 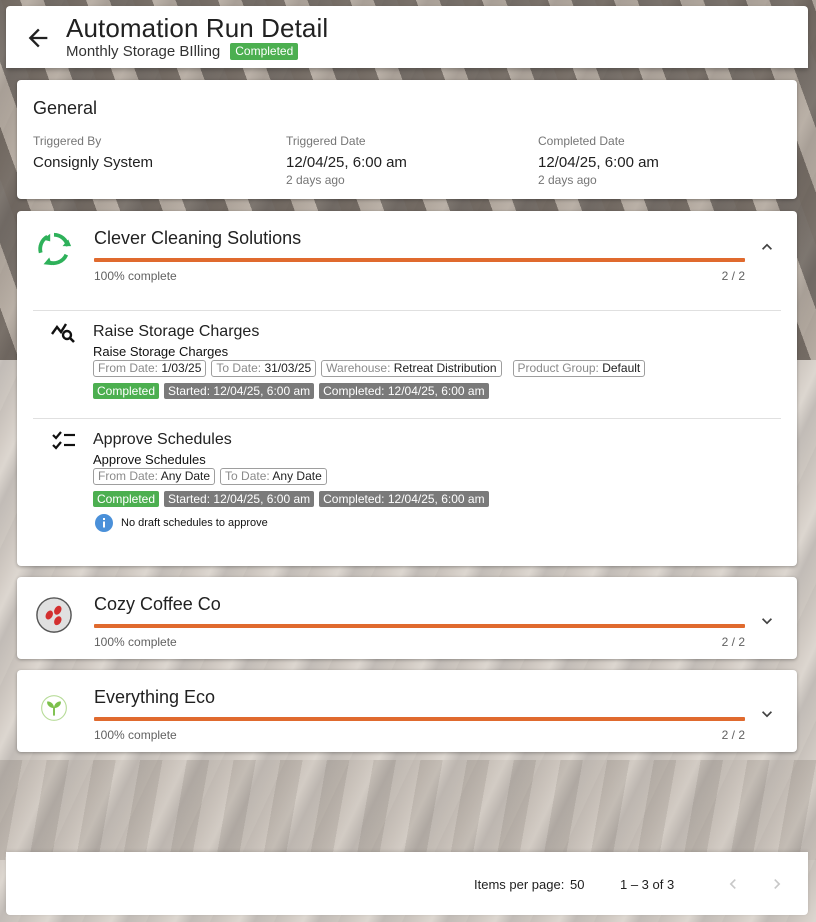 I want to click on param-chip-to-date: To Date: Any Date, so click(x=273, y=476).